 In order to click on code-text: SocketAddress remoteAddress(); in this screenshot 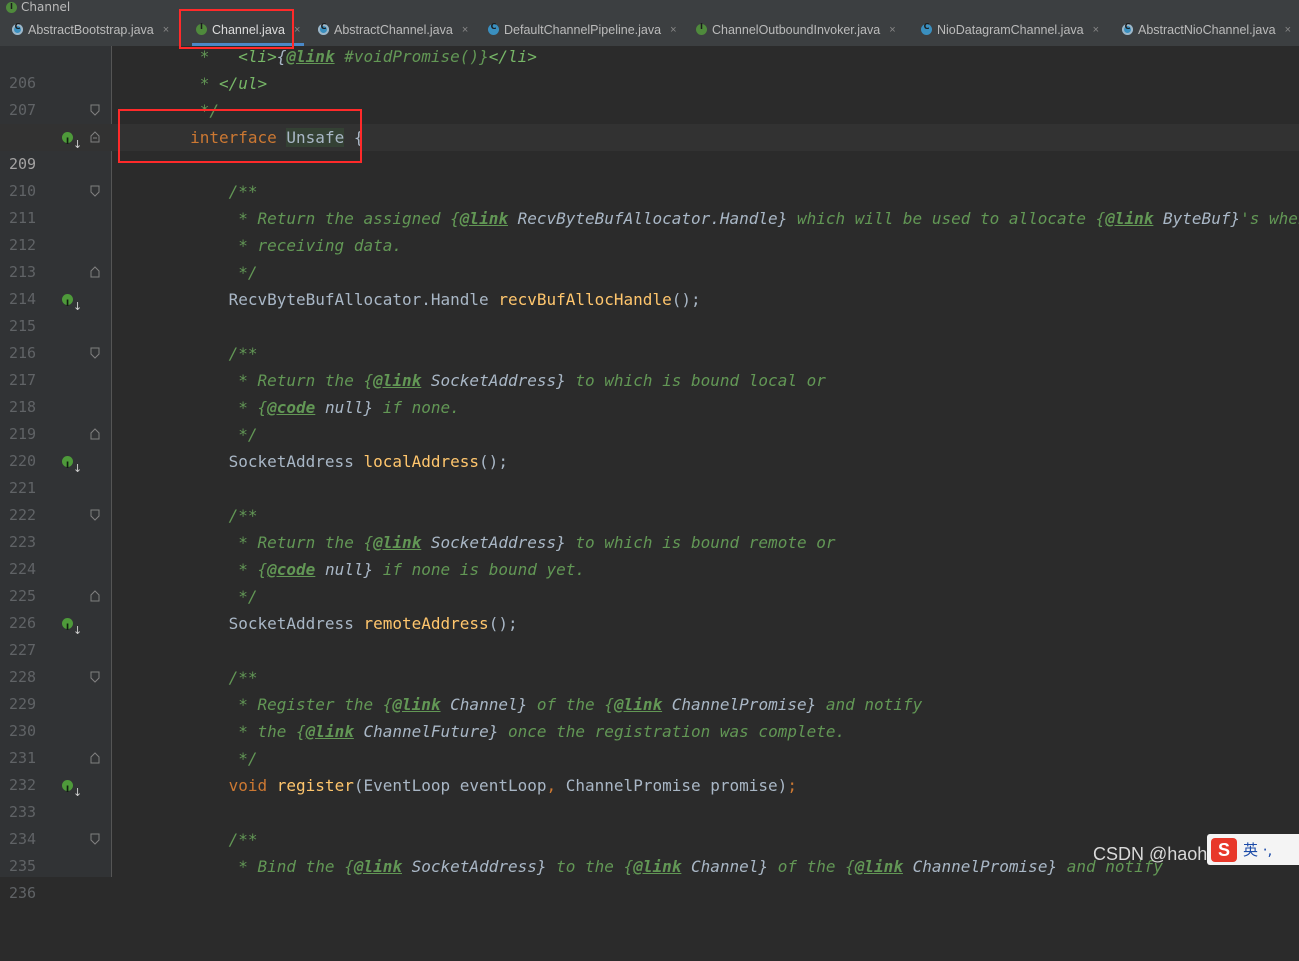, I will do `click(373, 623)`.